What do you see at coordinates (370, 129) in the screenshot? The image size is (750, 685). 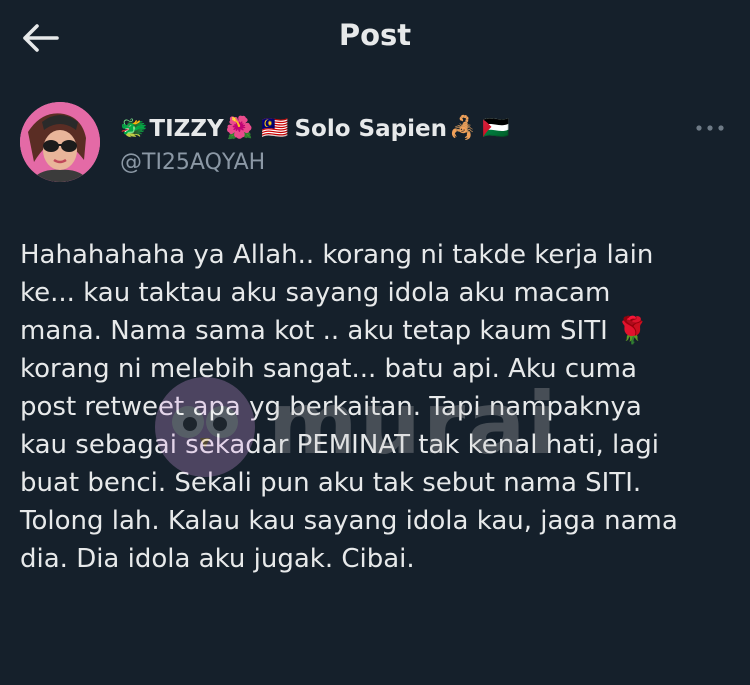 I see `display-name-suffix: Solo Sapien` at bounding box center [370, 129].